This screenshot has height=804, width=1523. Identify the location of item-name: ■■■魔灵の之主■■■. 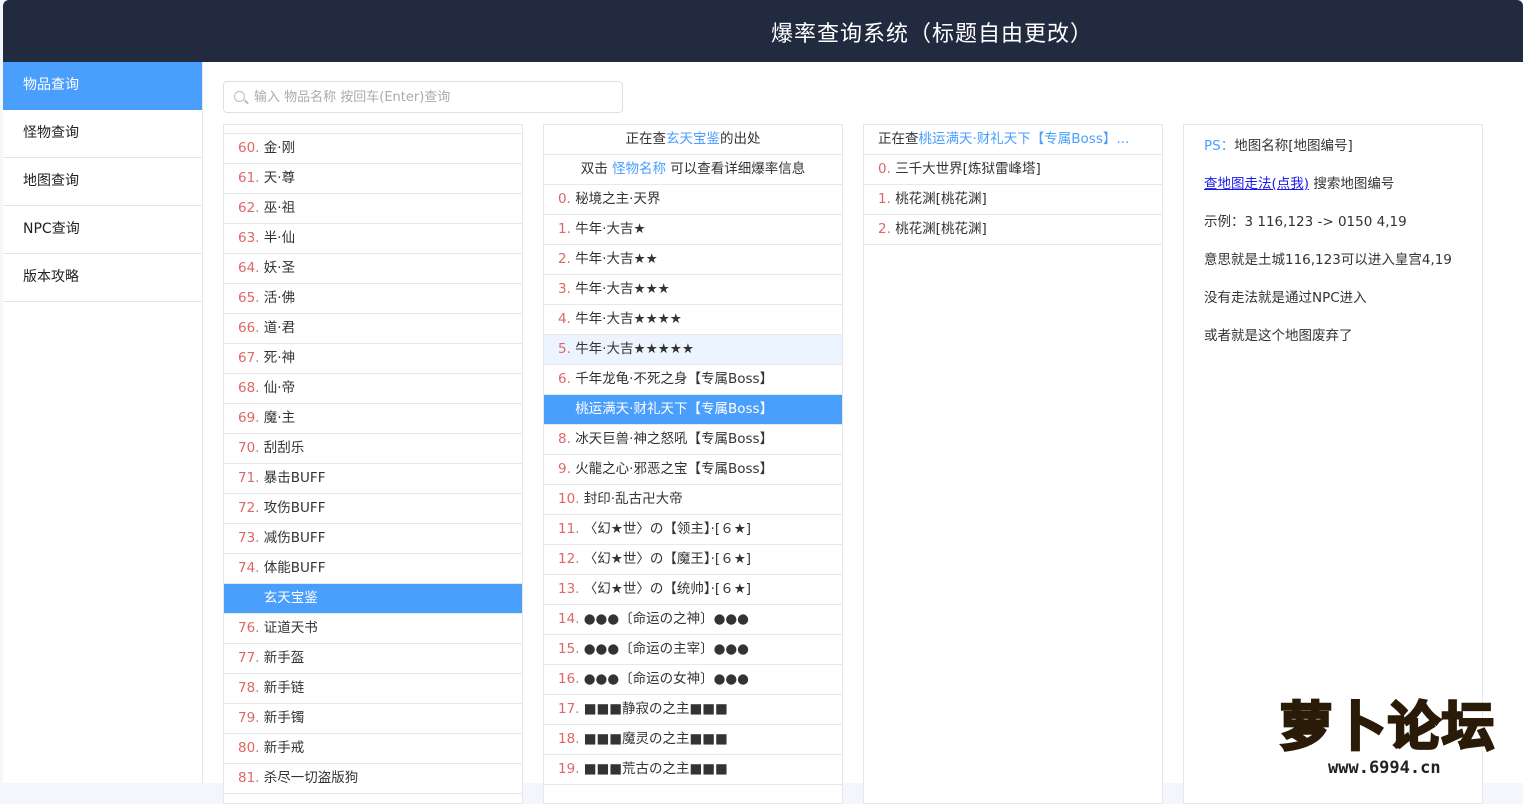
(655, 739).